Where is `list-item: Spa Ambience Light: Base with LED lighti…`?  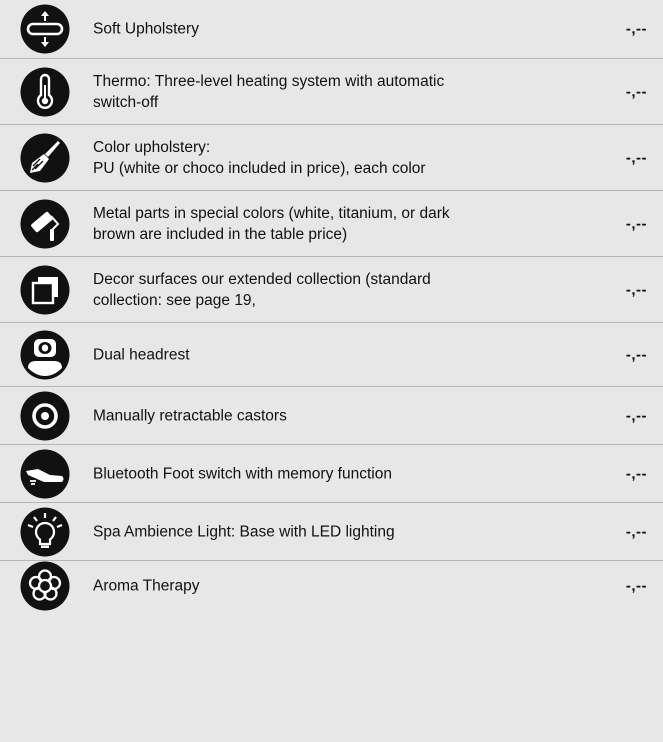 list-item: Spa Ambience Light: Base with LED lighti… is located at coordinates (331, 532).